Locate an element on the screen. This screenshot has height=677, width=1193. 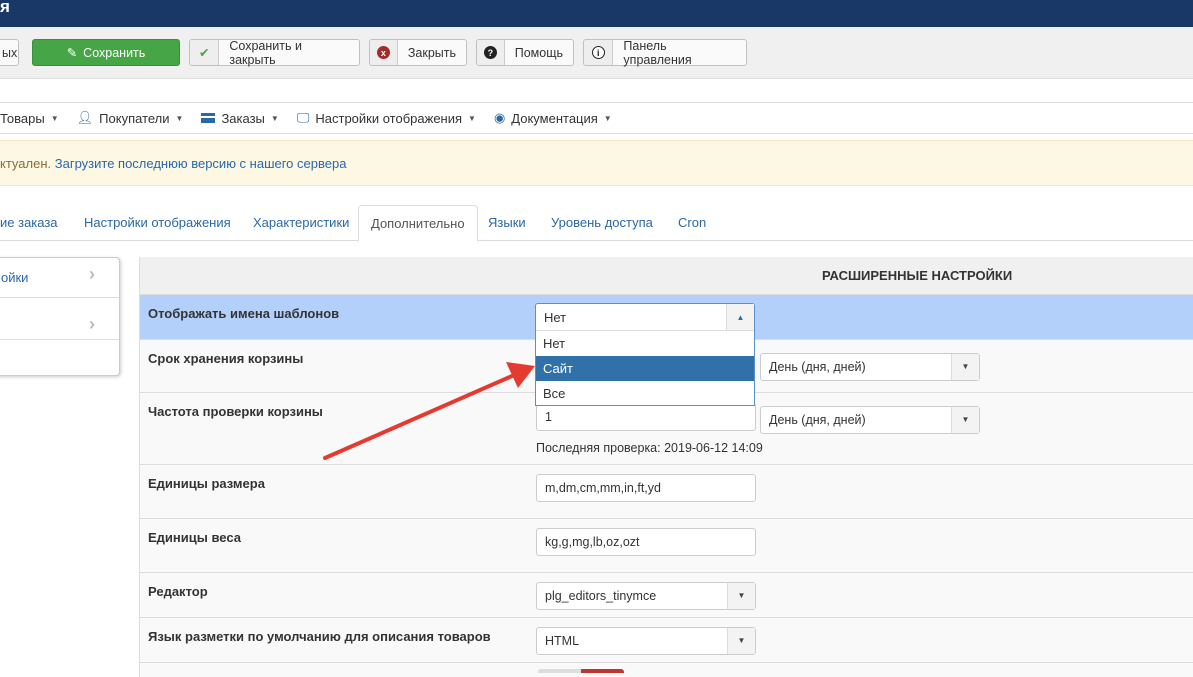
arrow-shaft is located at coordinates (418, 417).